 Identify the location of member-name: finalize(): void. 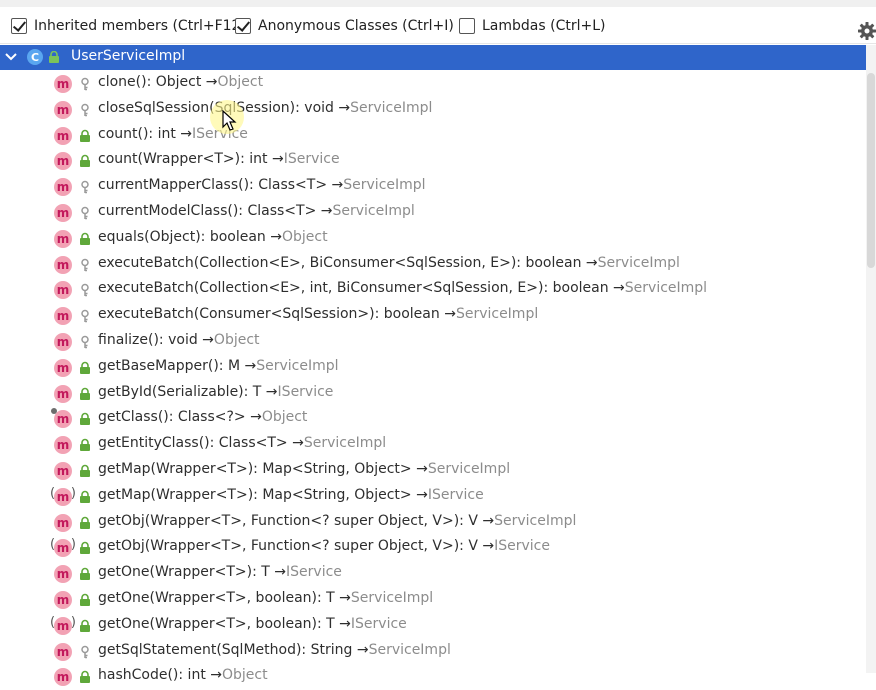
(148, 339).